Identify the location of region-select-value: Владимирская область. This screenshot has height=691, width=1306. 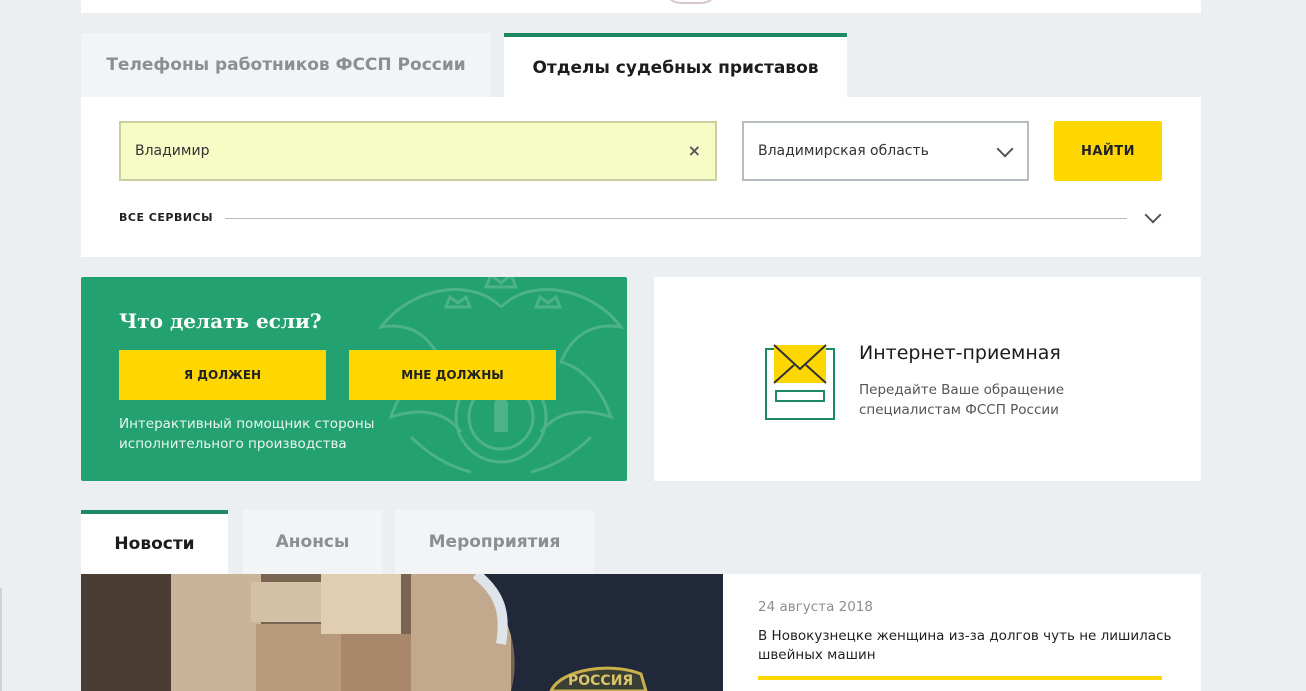
(843, 151).